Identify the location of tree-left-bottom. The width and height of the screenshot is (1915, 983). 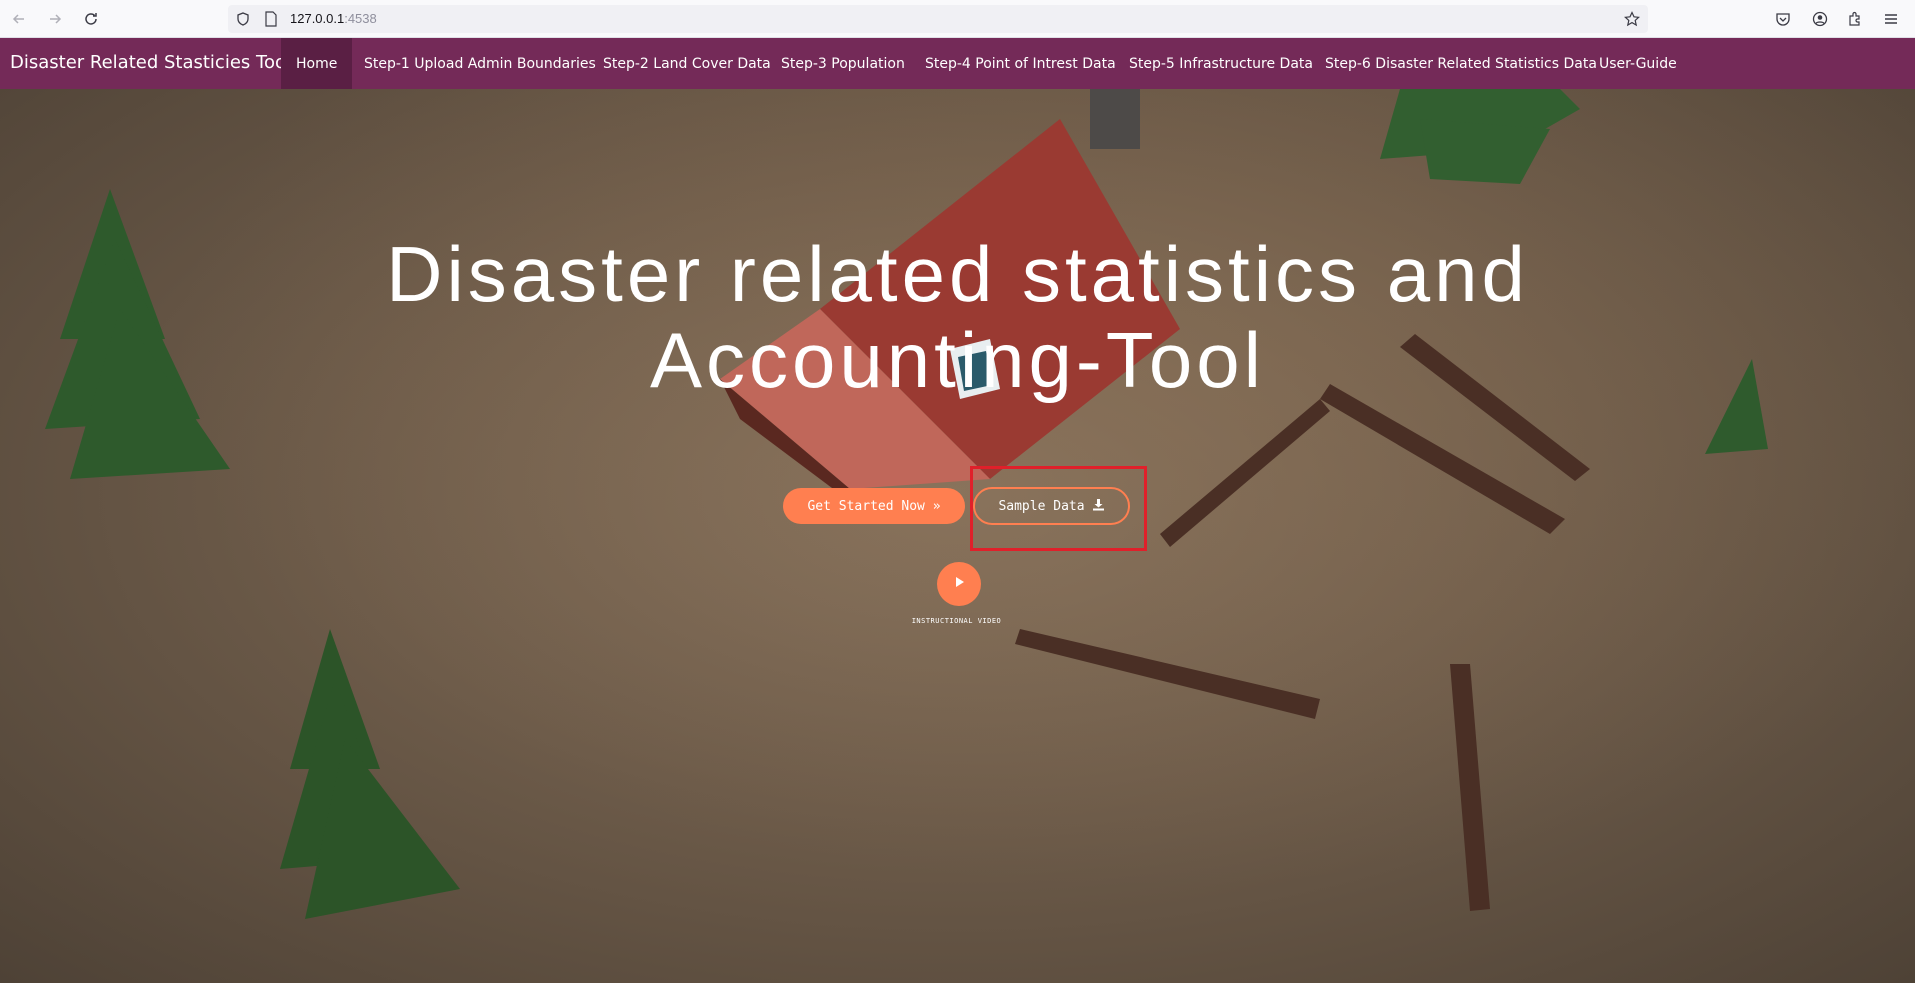
(370, 774).